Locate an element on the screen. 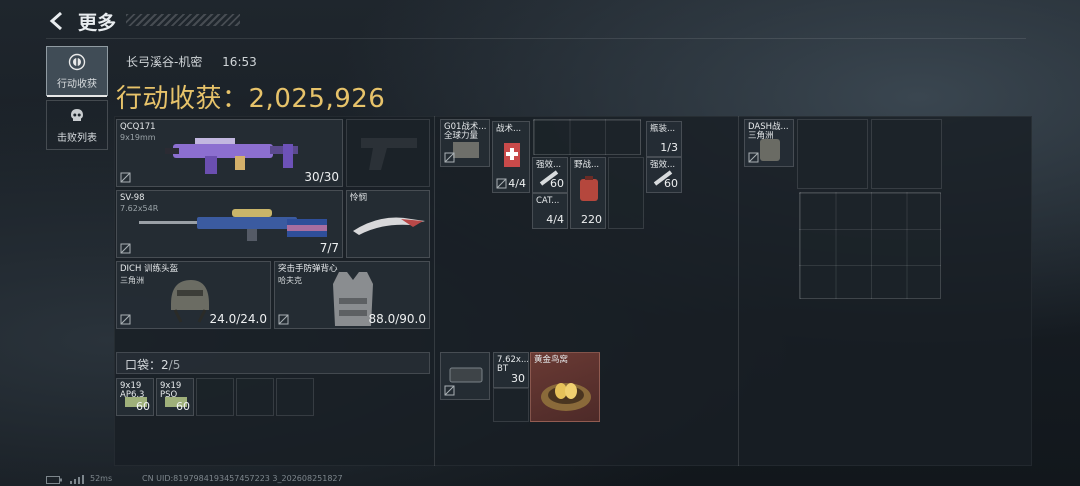 The image size is (1080, 486). backpack-slot: DASH战... 三角洲 is located at coordinates (769, 143).